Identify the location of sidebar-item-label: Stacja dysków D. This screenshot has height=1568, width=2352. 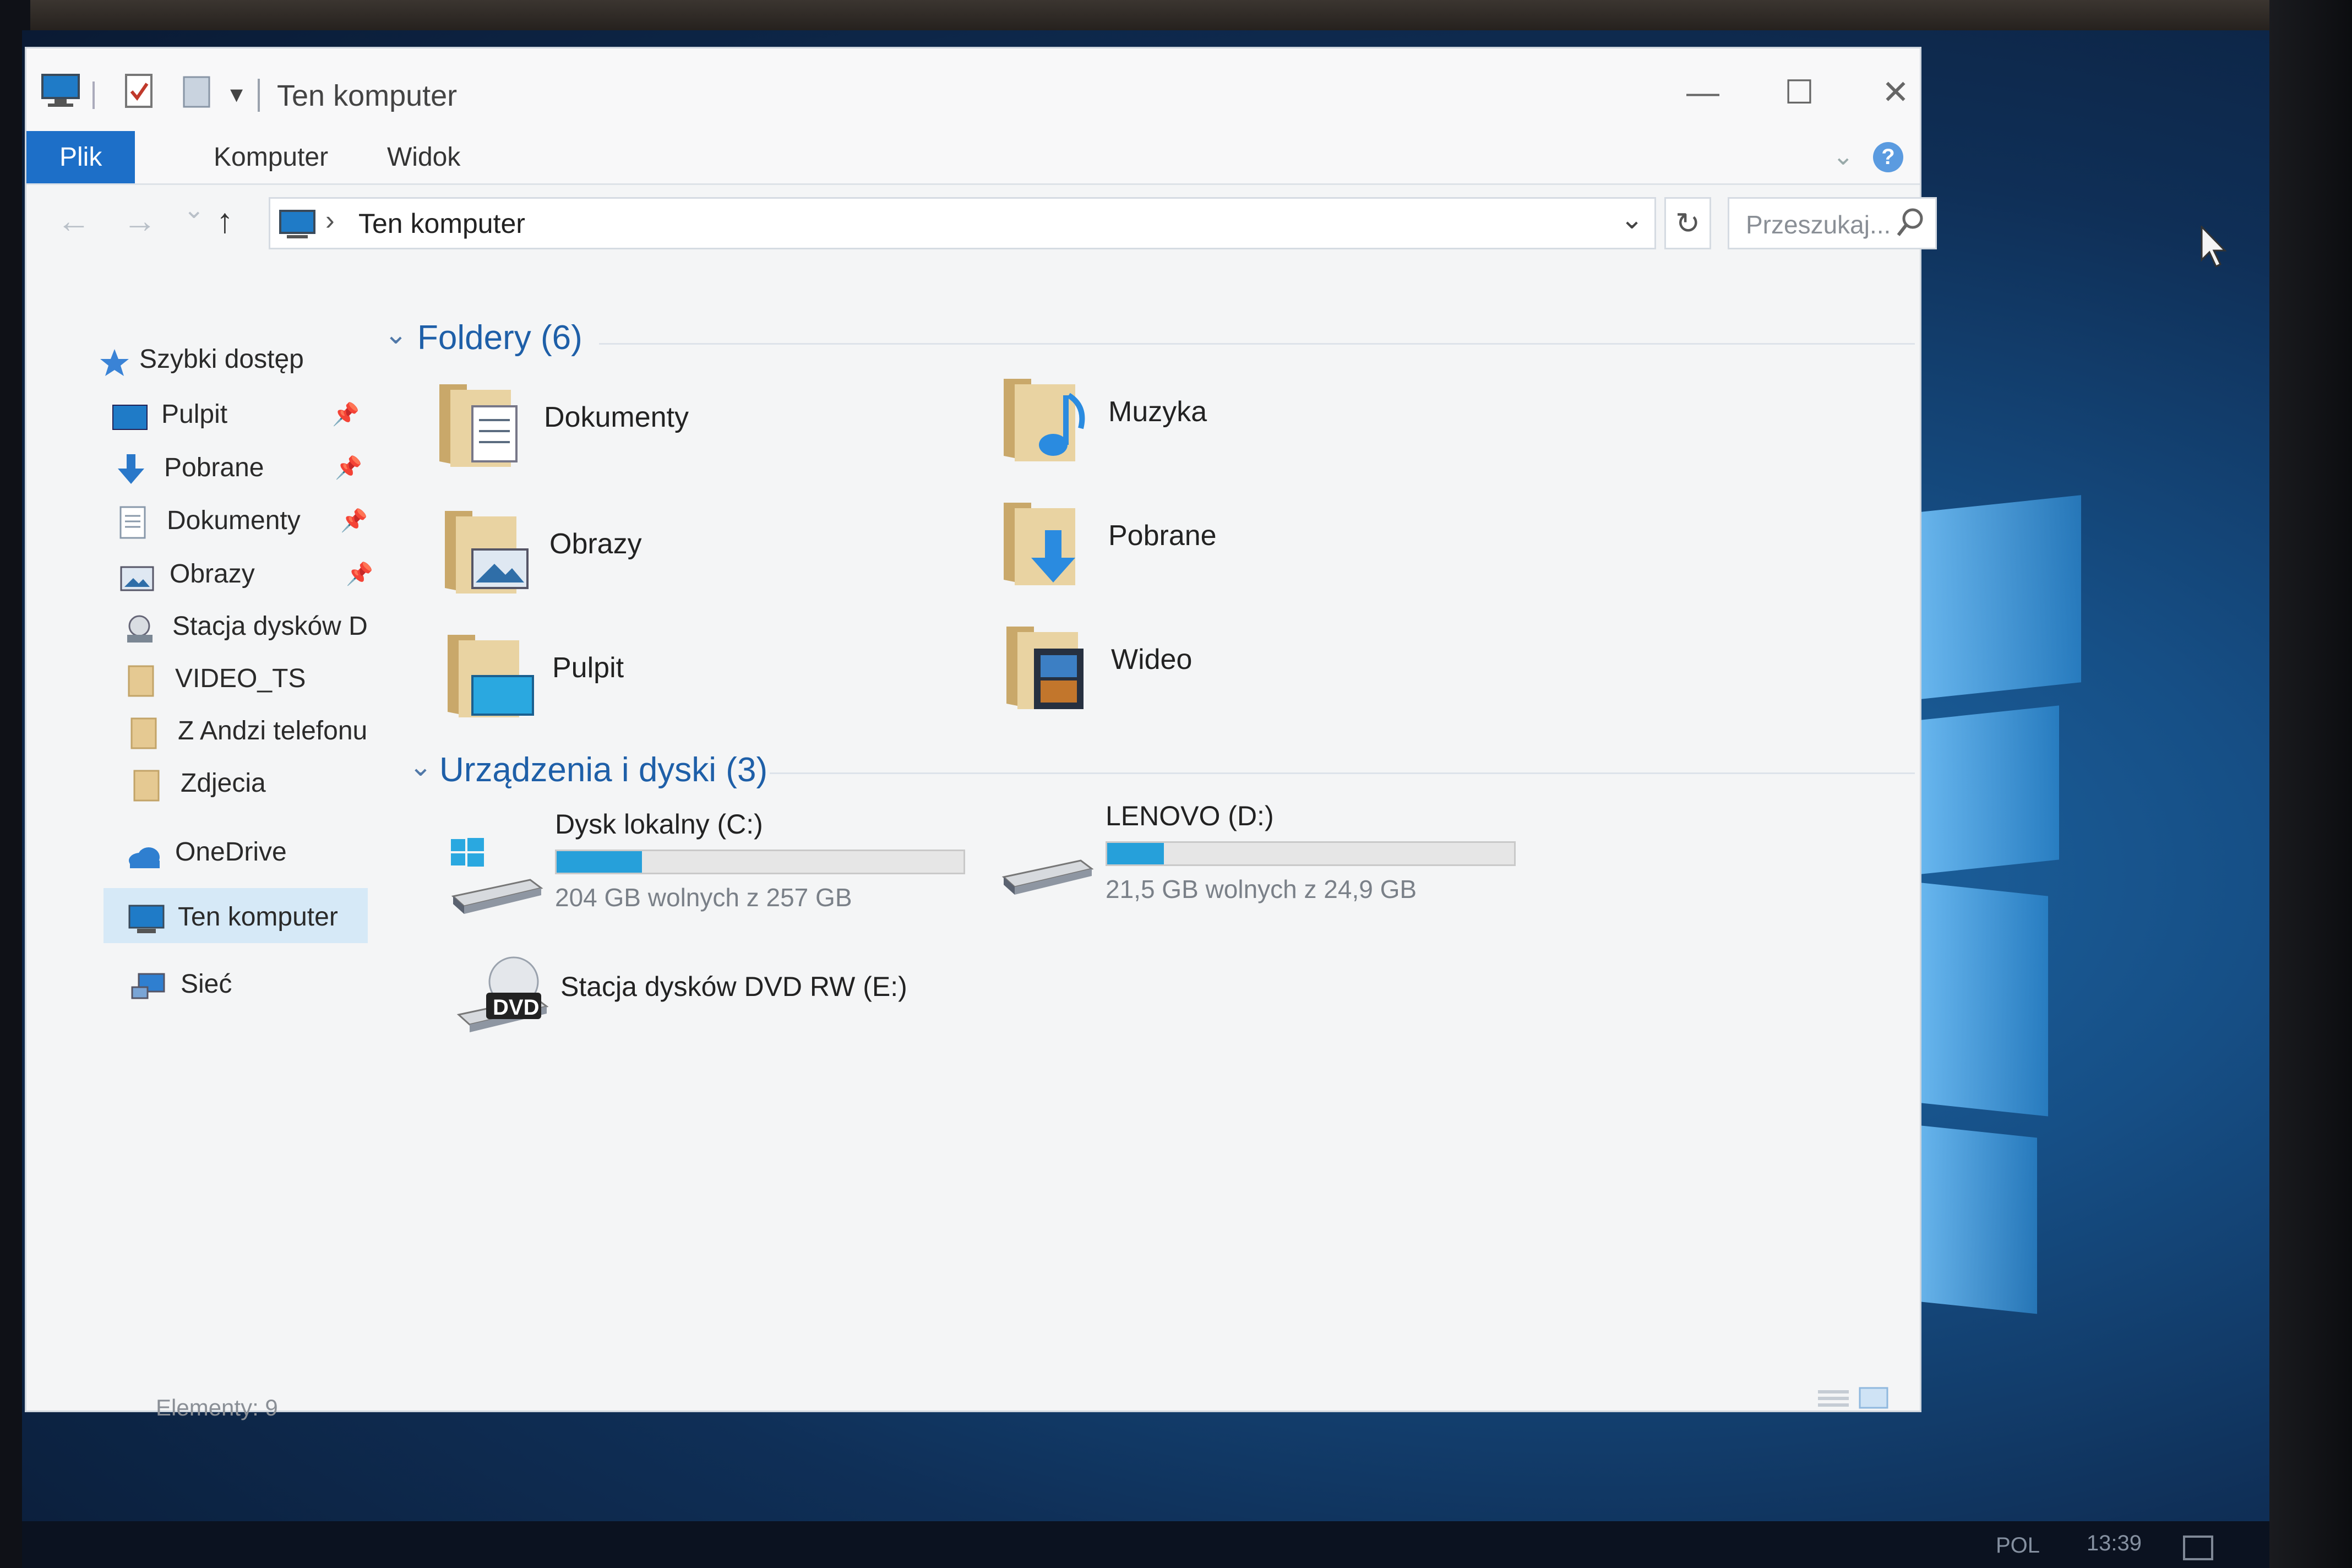
(270, 626).